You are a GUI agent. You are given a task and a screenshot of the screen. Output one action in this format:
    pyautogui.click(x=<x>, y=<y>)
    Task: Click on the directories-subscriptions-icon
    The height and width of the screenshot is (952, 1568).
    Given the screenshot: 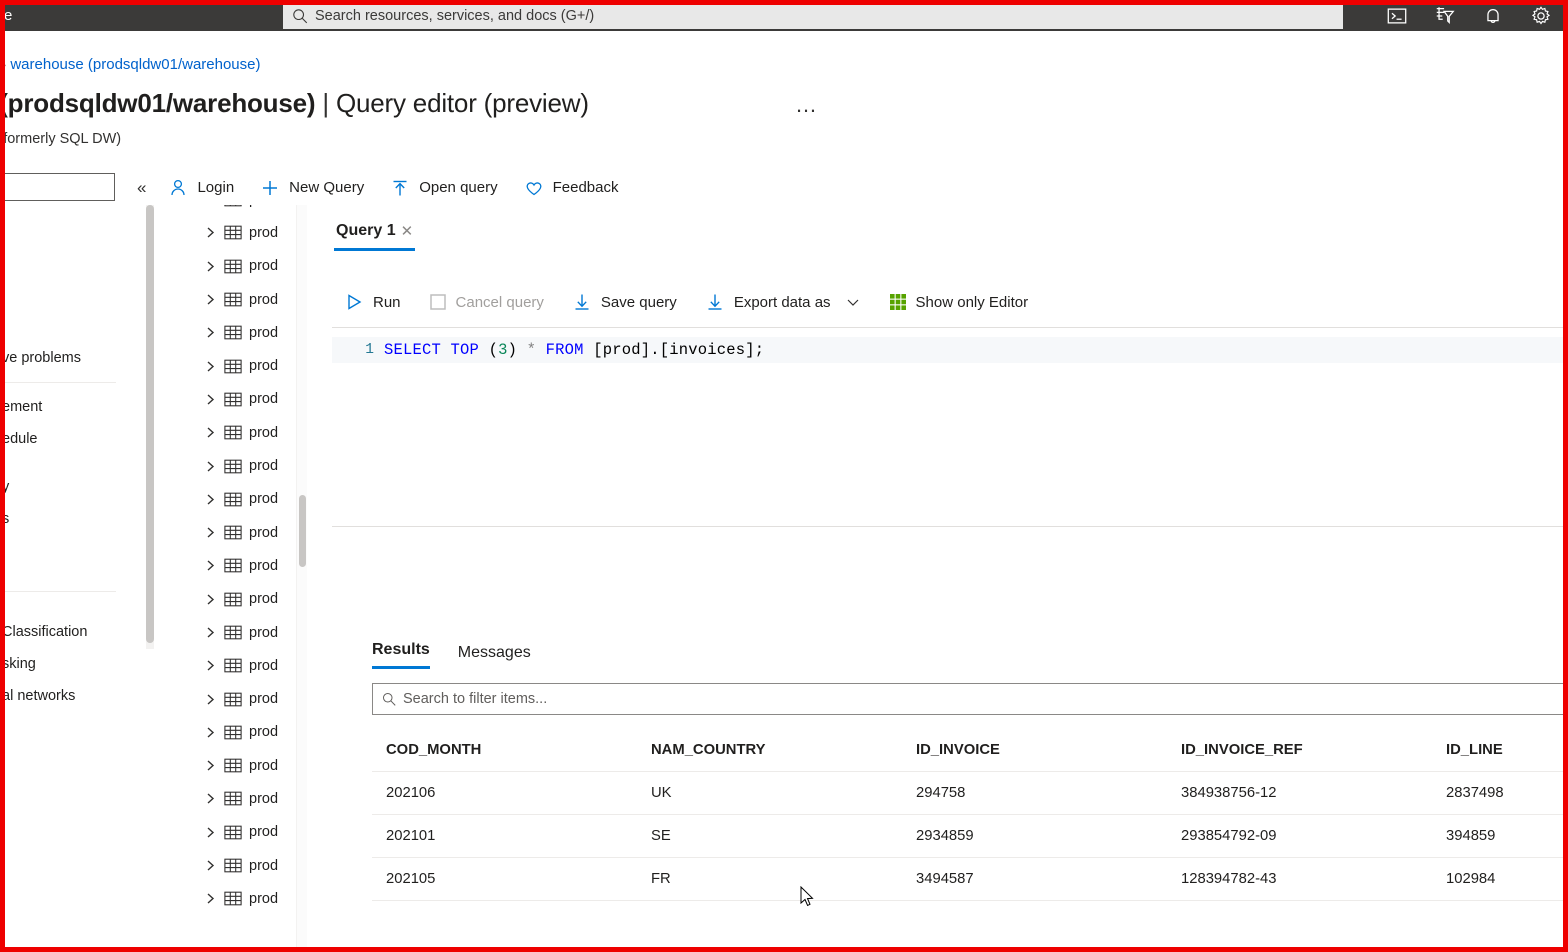 What is the action you would take?
    pyautogui.click(x=1445, y=16)
    